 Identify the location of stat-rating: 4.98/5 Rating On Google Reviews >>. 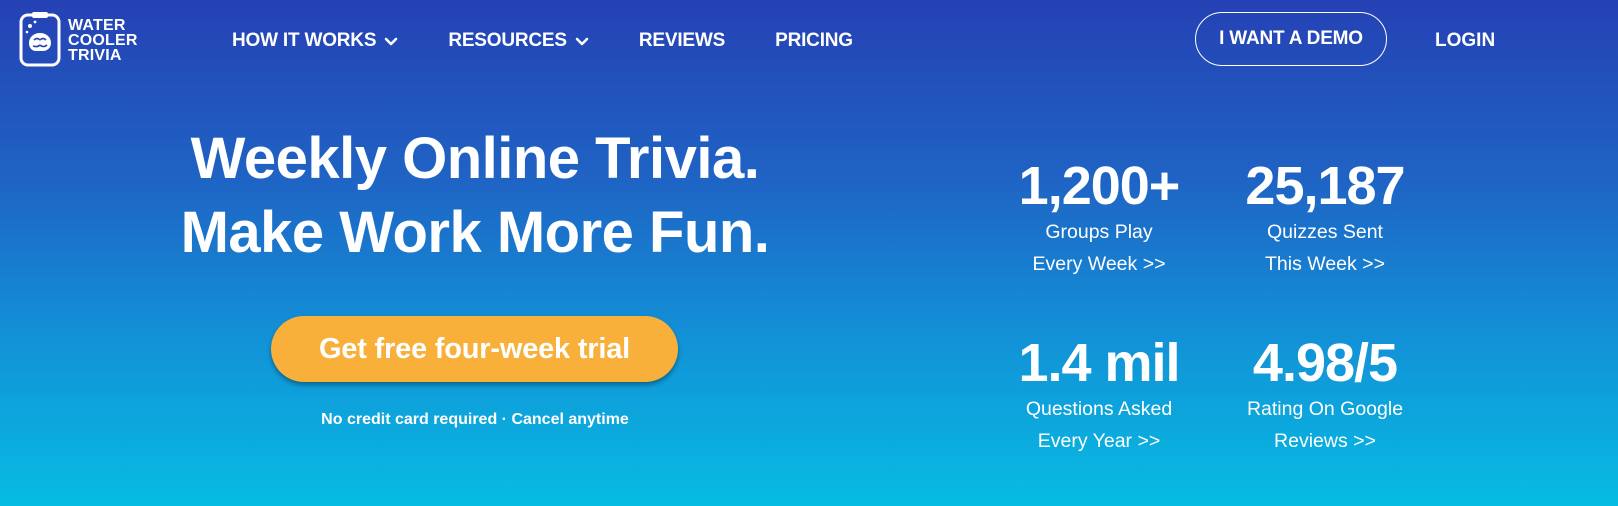
(1325, 395).